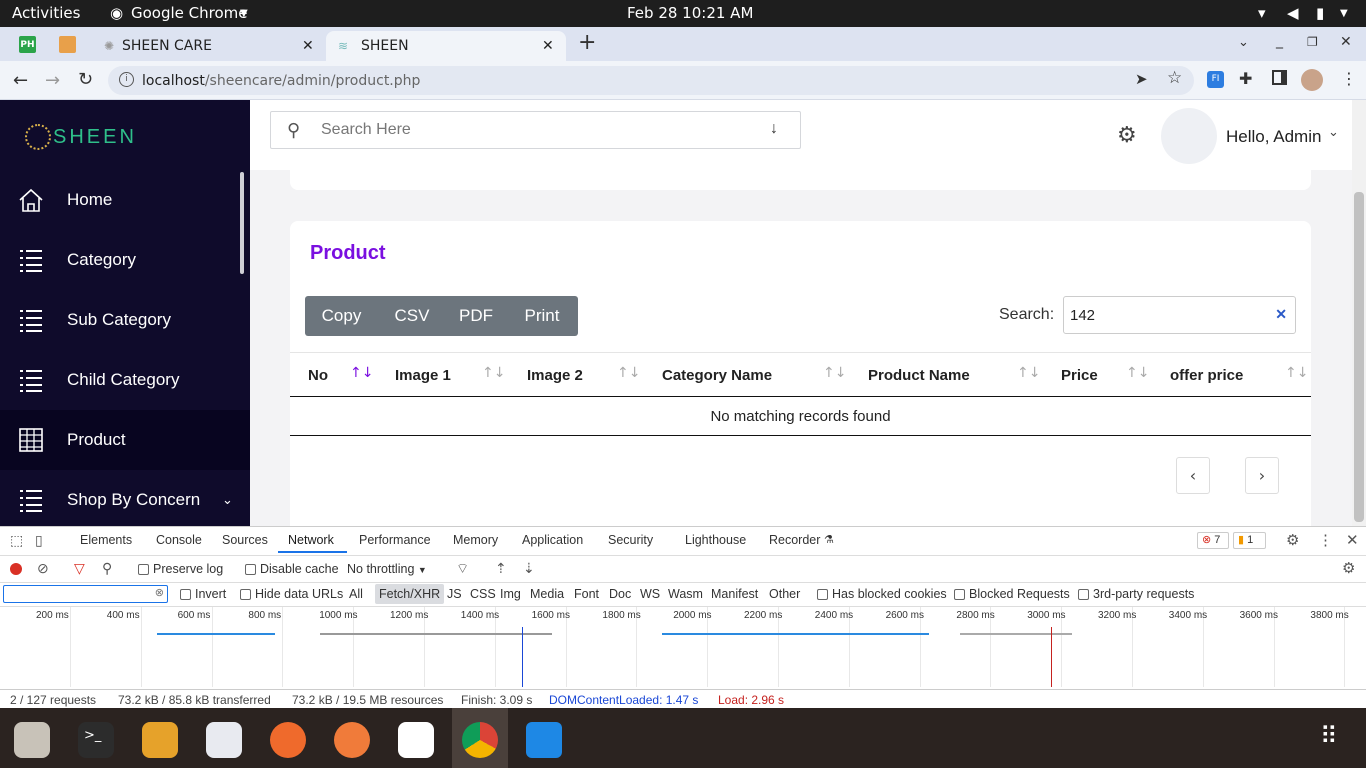 The image size is (1366, 768). Describe the element at coordinates (410, 594) in the screenshot. I see `filter-fetch-xhr: Fetch/XHR` at that location.